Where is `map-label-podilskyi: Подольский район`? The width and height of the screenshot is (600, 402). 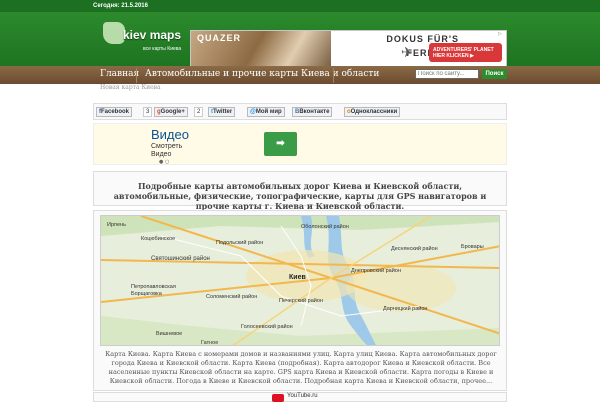
map-label-podilskyi: Подольский район is located at coordinates (240, 243).